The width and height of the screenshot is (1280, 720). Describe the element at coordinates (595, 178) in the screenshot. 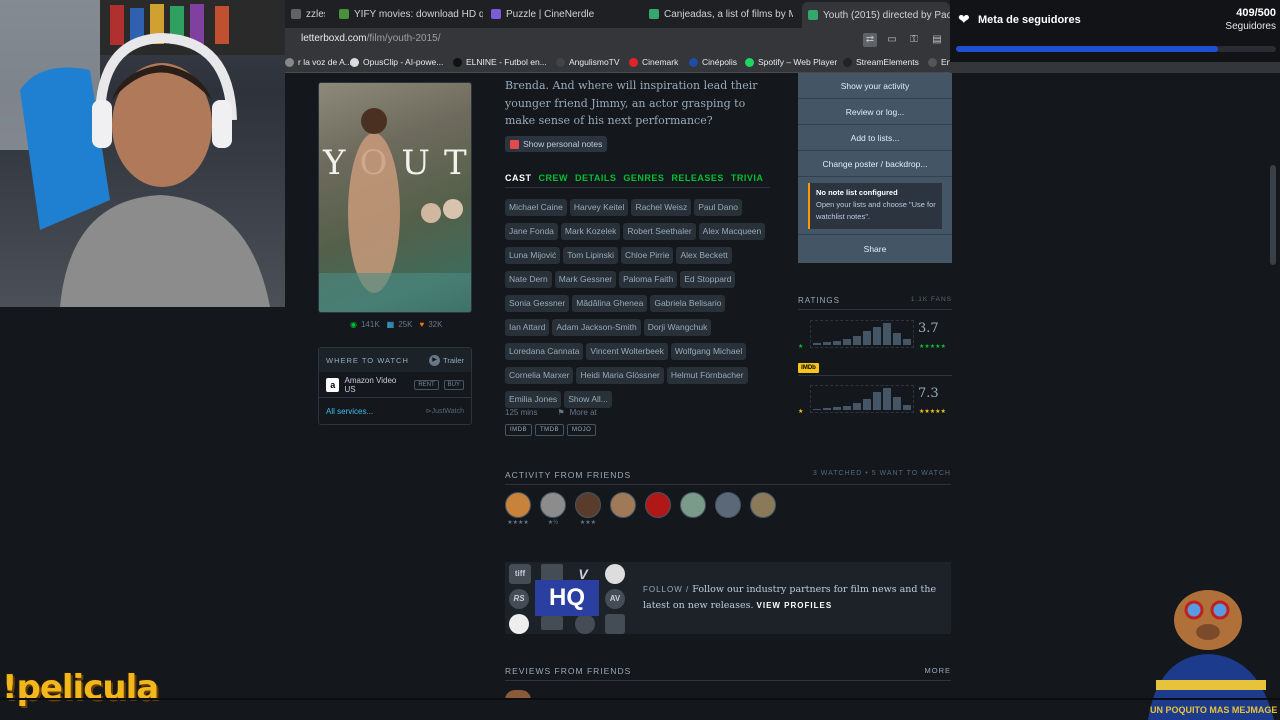

I see `tab-details: DETAILS` at that location.